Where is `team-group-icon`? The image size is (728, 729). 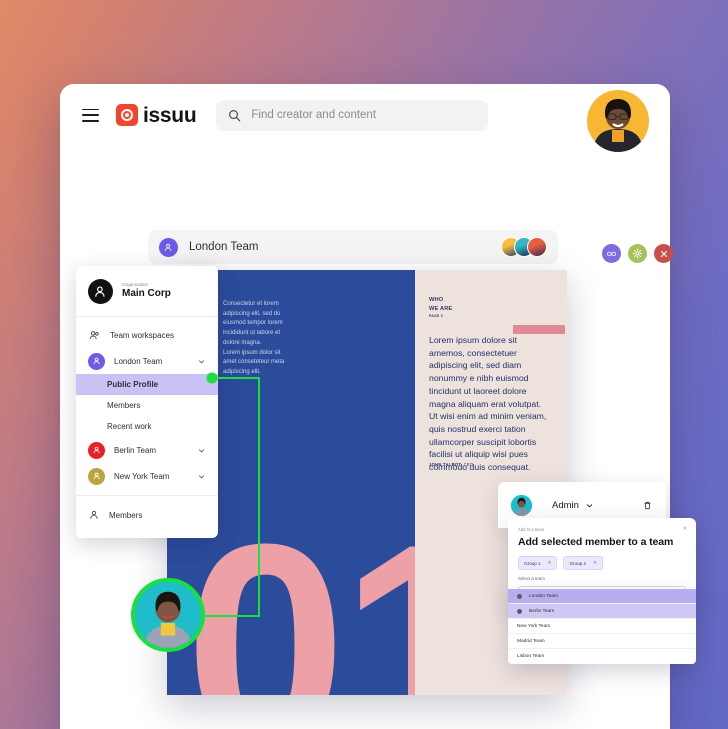
team-group-icon is located at coordinates (168, 247).